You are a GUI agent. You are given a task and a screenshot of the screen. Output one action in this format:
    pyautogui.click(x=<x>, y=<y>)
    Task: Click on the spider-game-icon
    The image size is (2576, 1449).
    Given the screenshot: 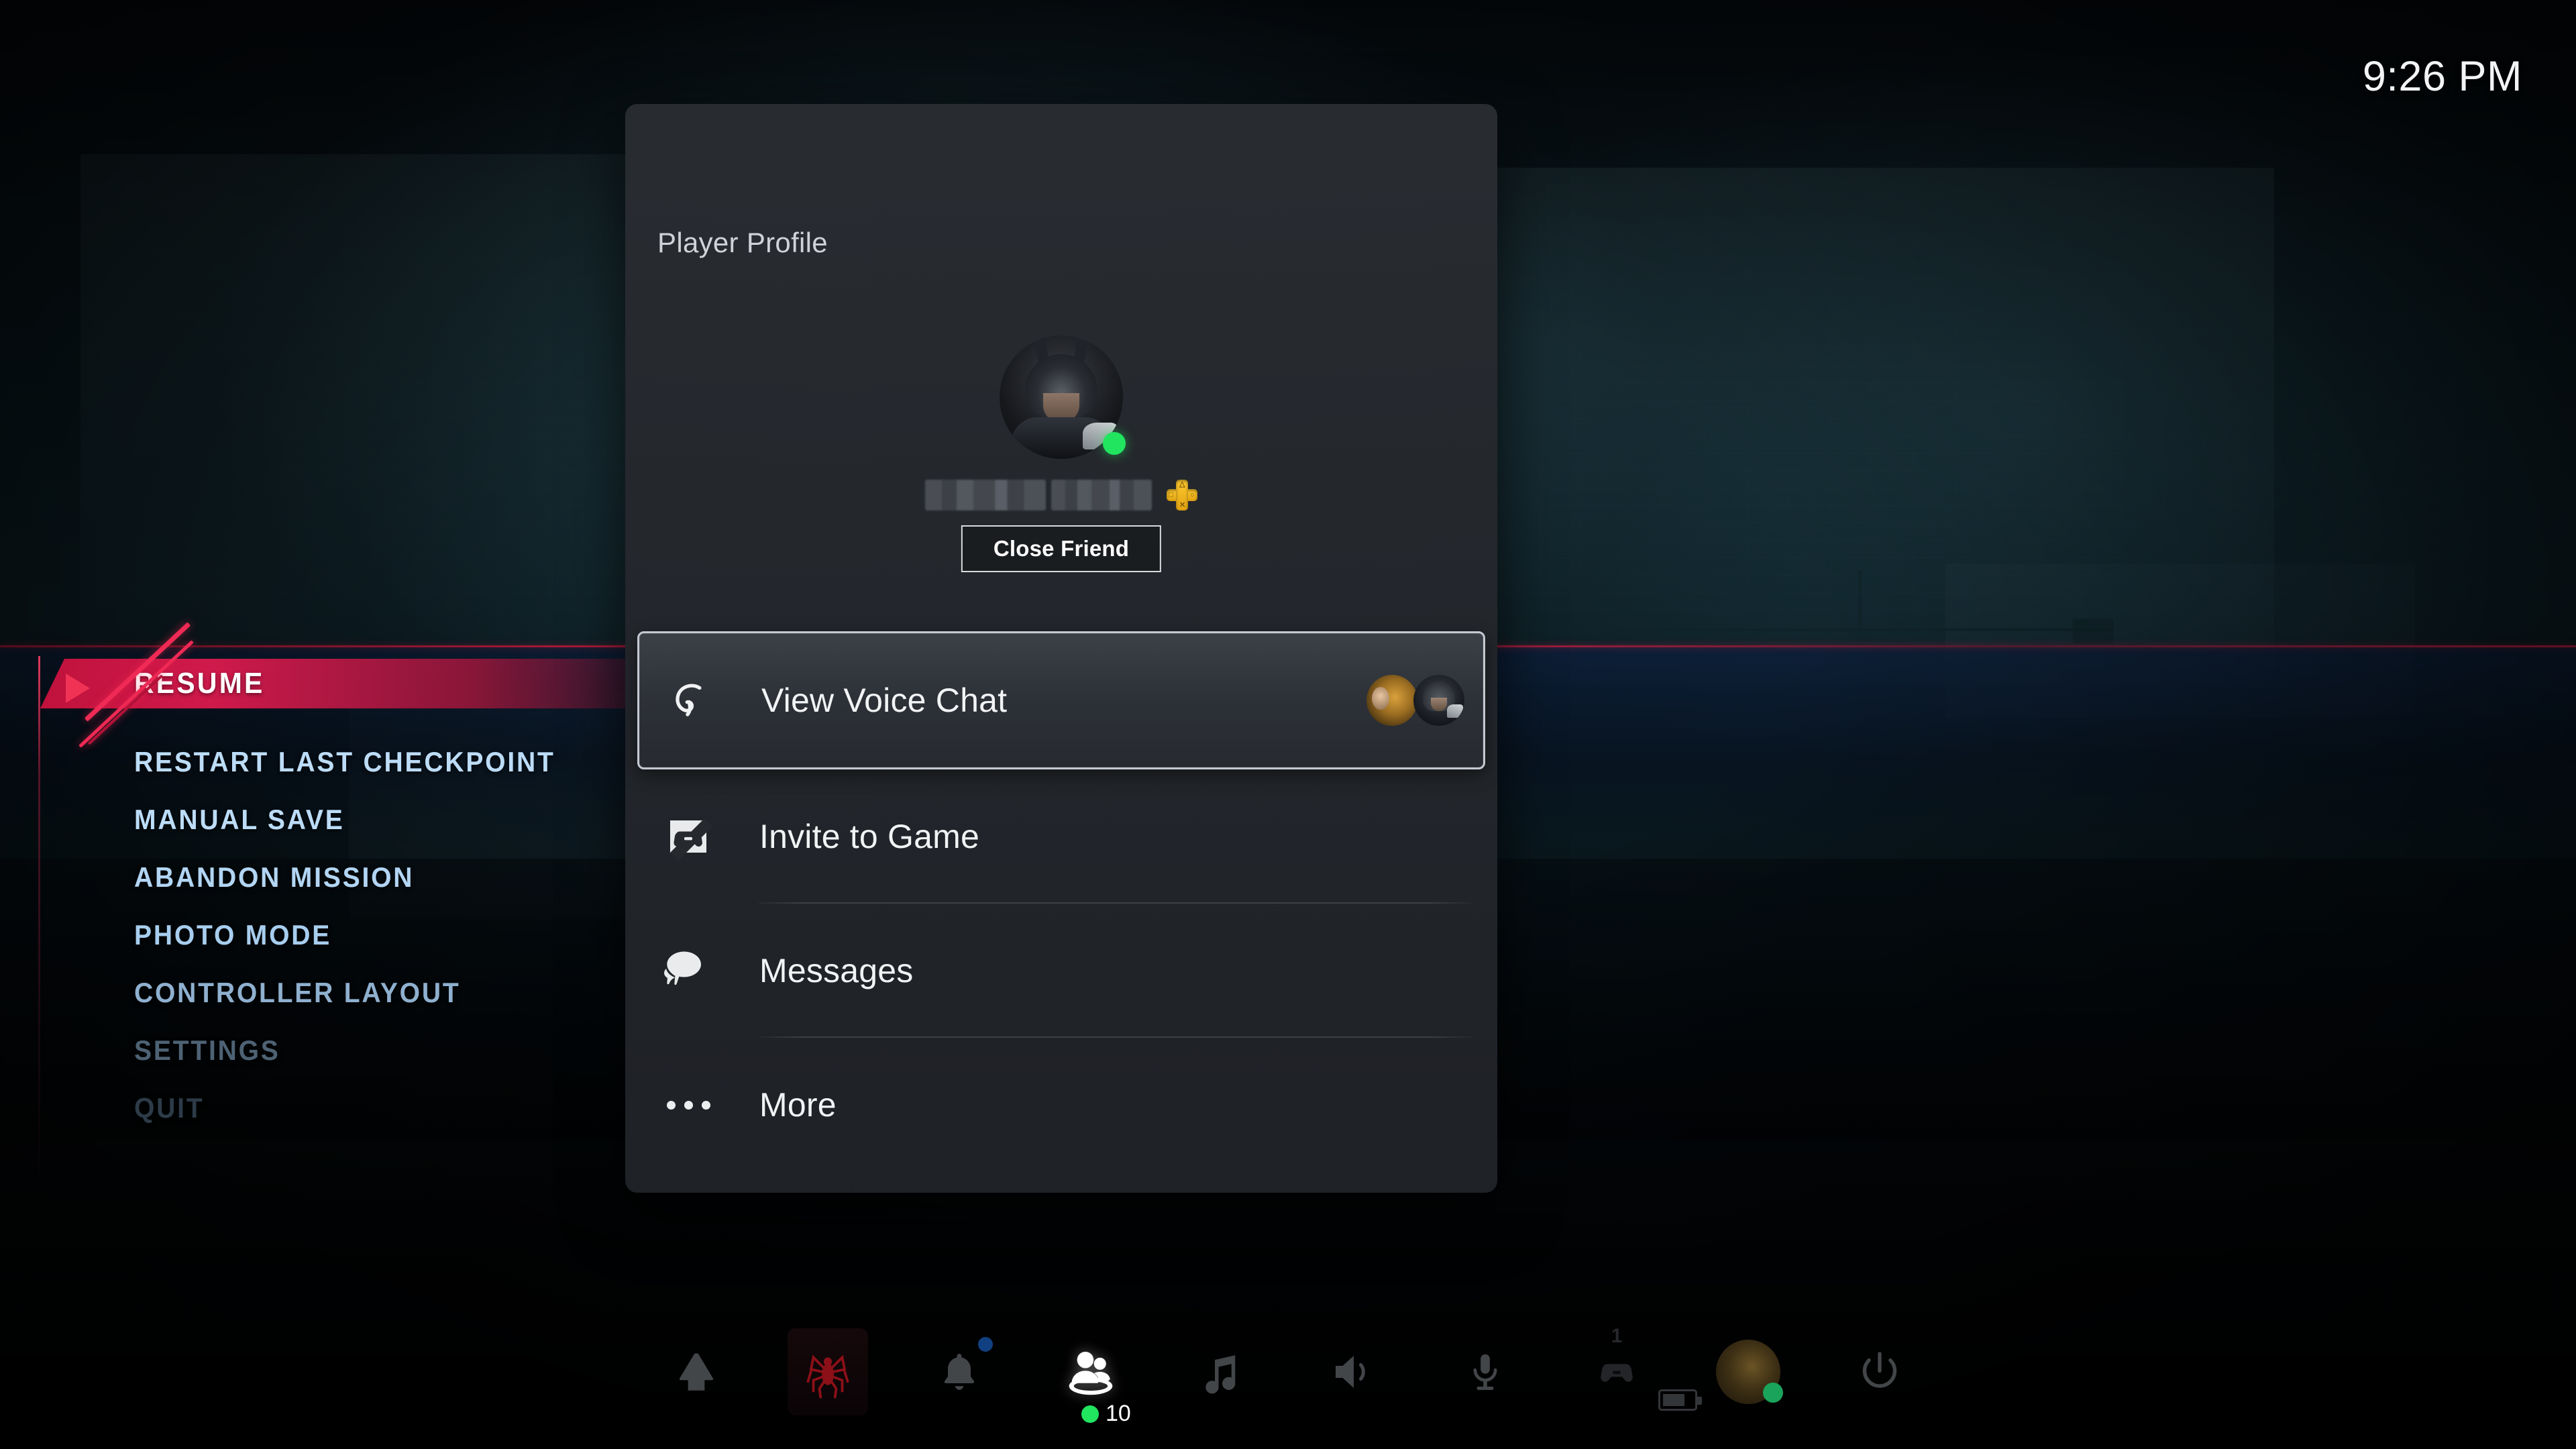 What is the action you would take?
    pyautogui.click(x=828, y=1371)
    